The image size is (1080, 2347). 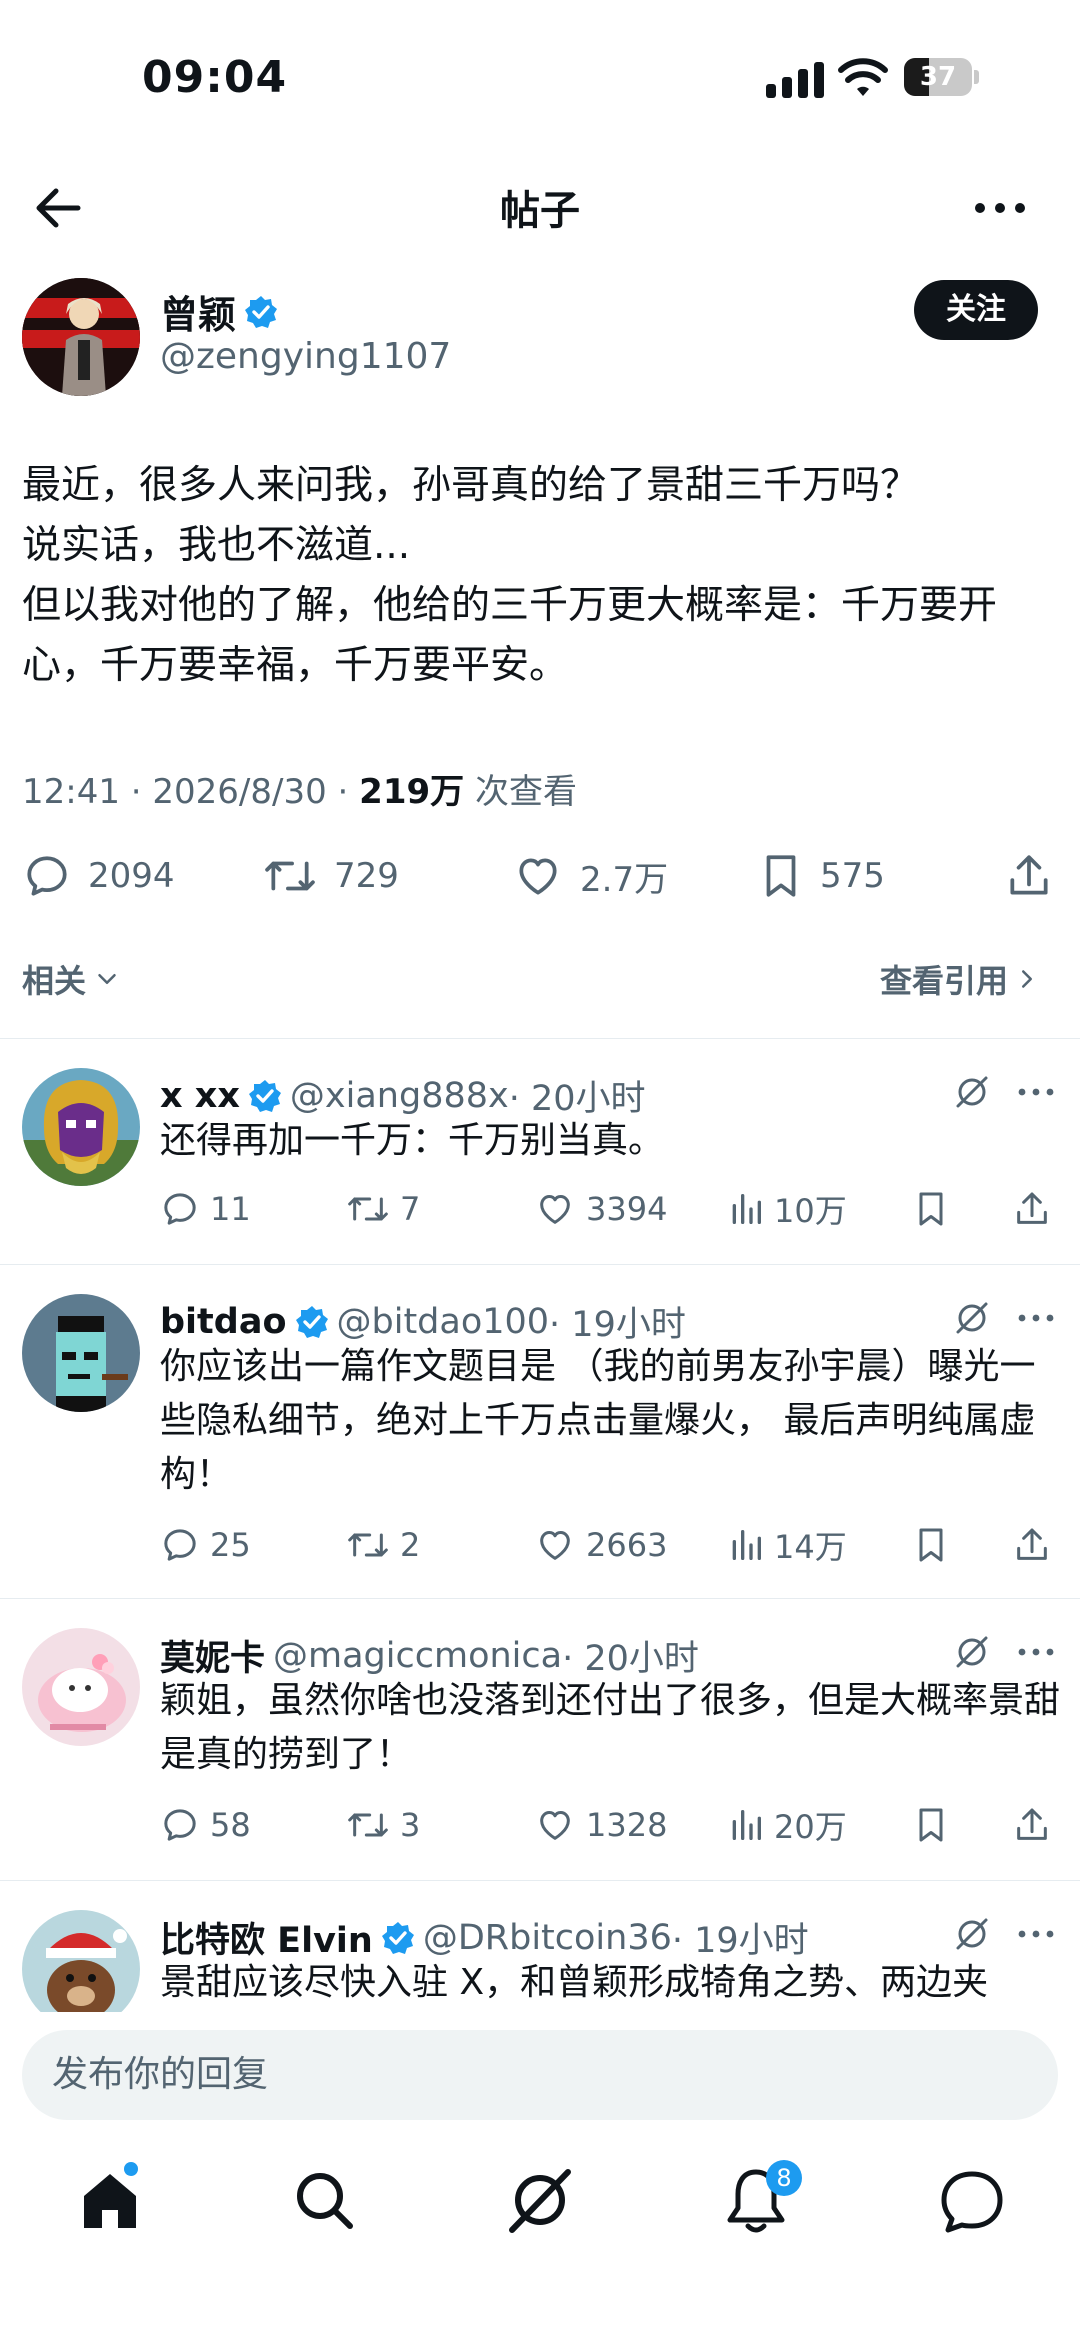 What do you see at coordinates (410, 1209) in the screenshot?
I see `repost-count: 7` at bounding box center [410, 1209].